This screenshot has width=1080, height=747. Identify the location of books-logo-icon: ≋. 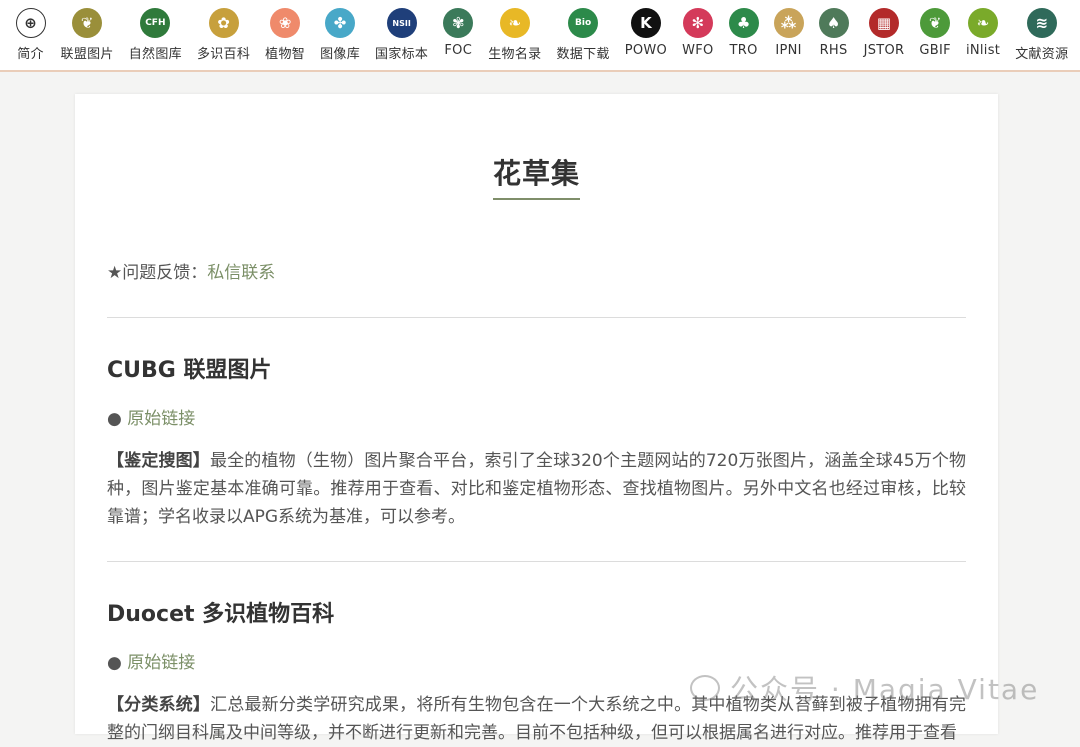
(1041, 23).